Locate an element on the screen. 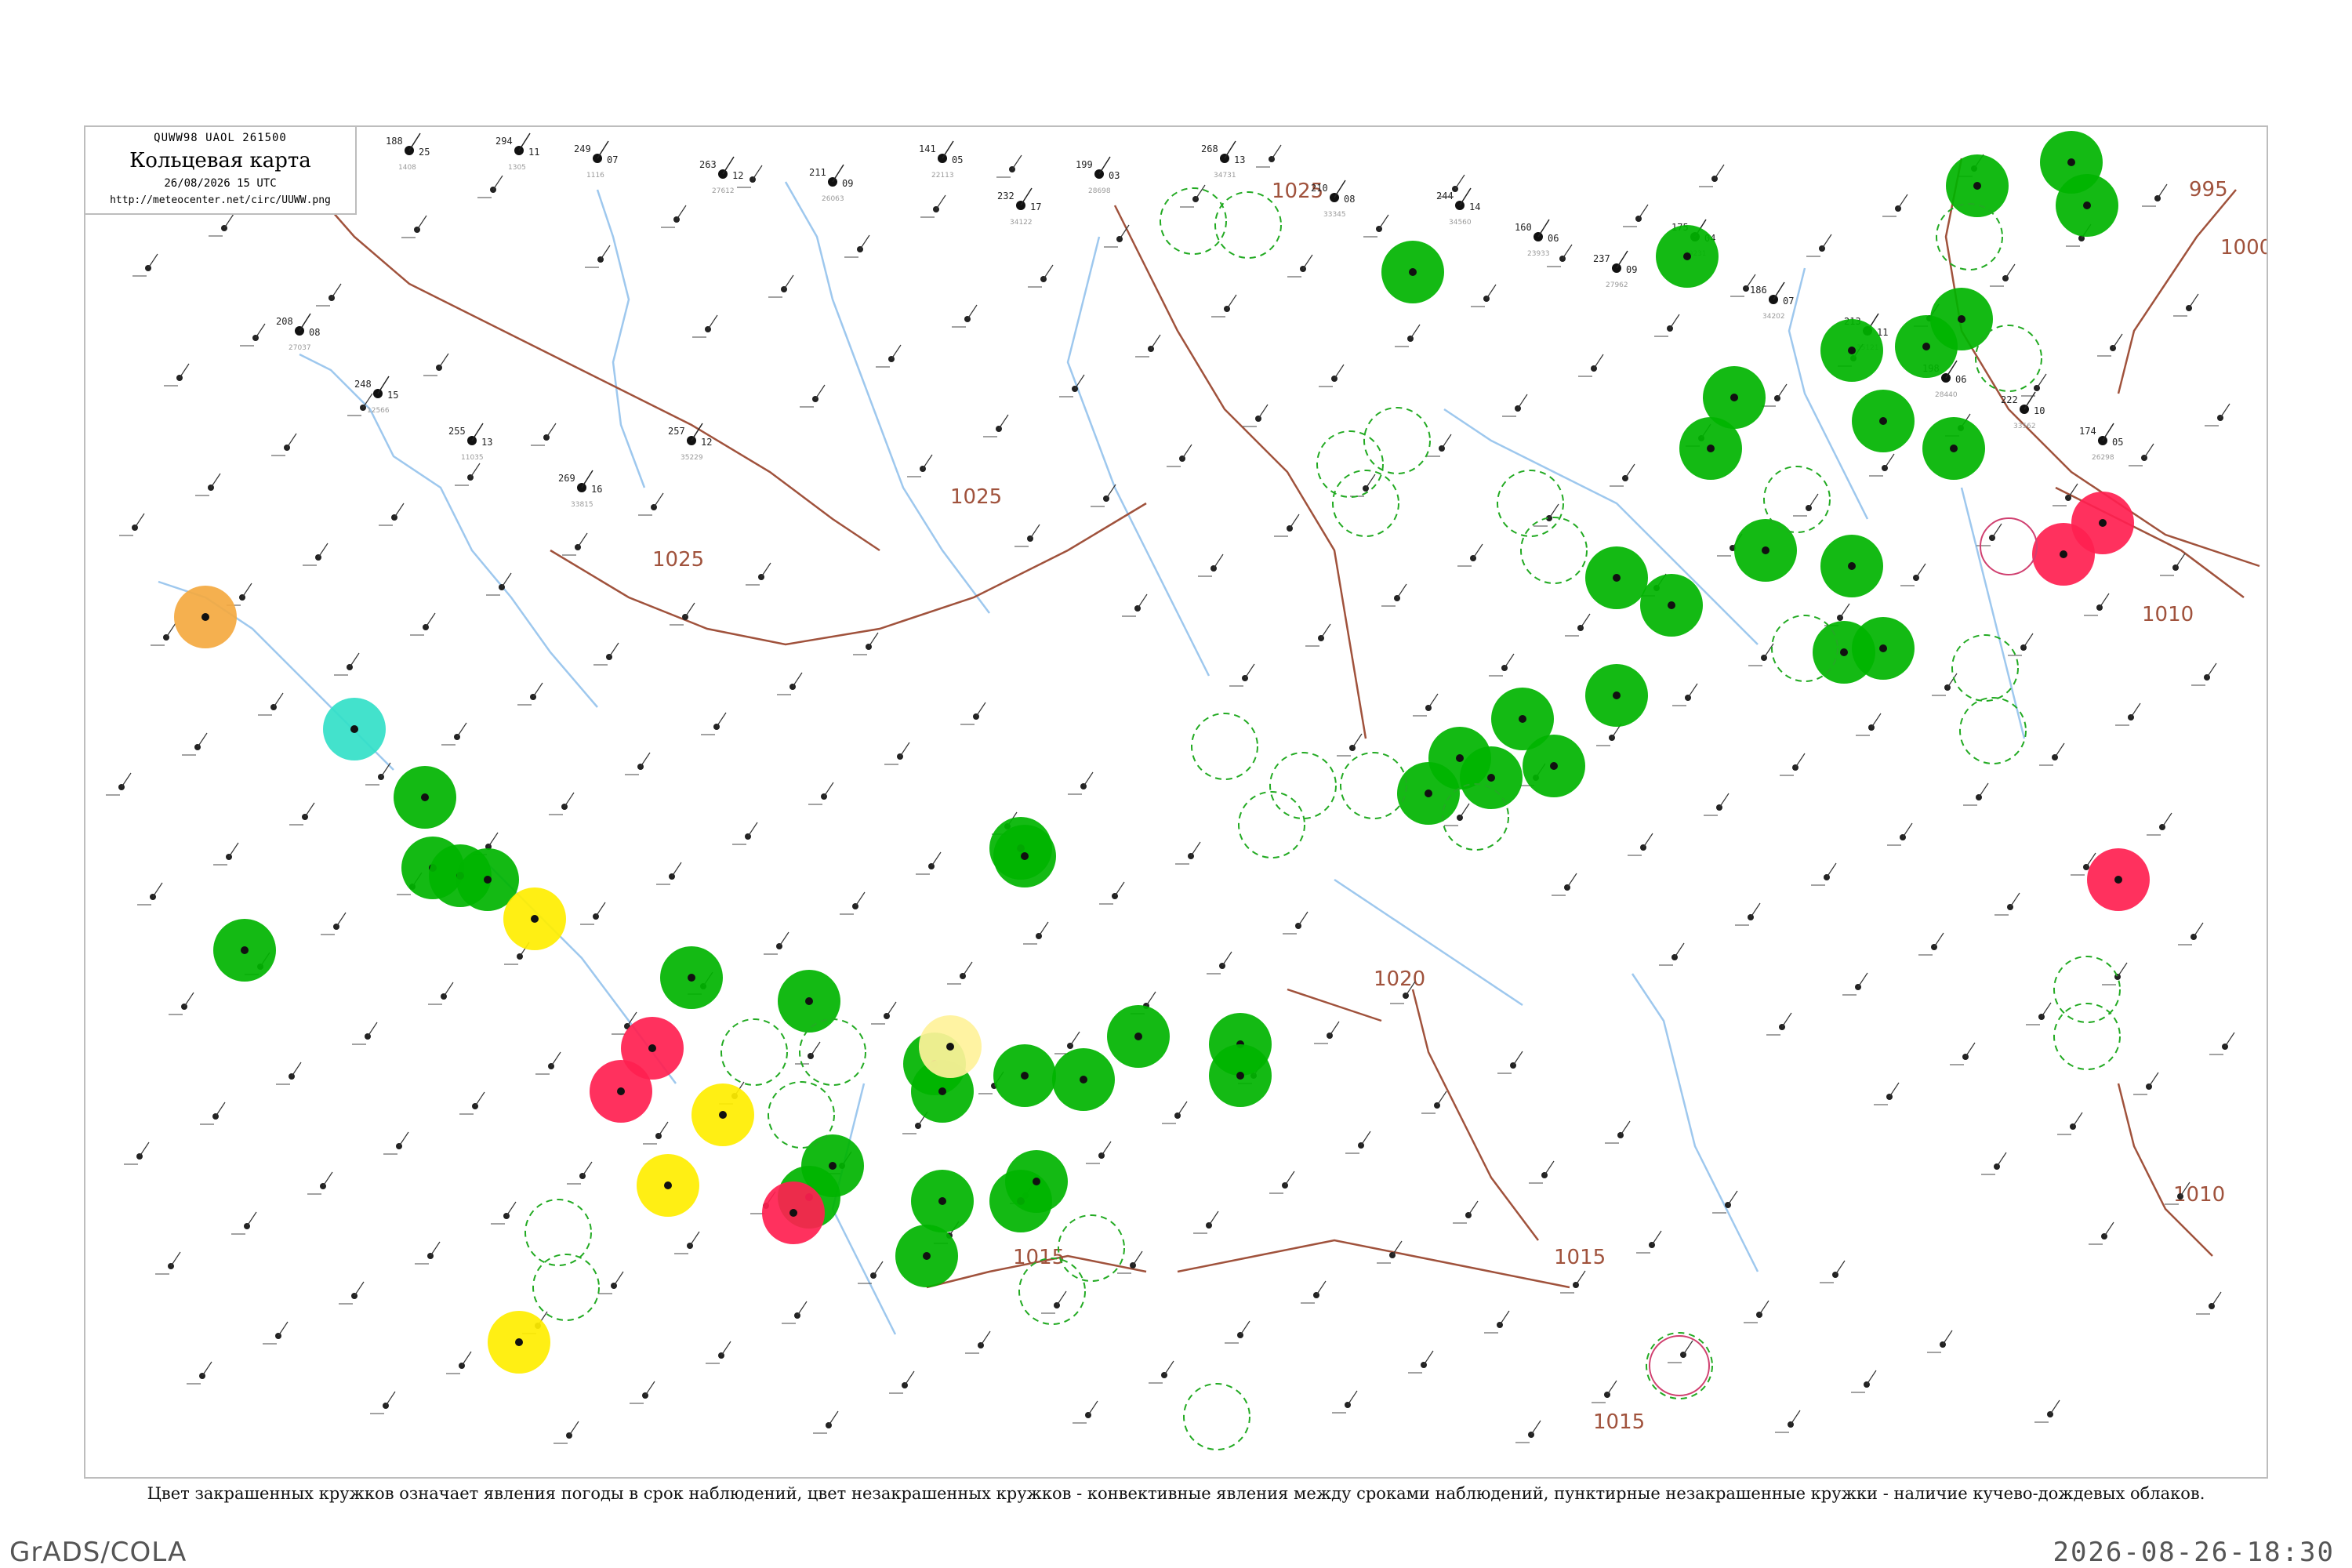 The height and width of the screenshot is (1568, 2352). station-plot: 237 09 27962 is located at coordinates (1615, 269).